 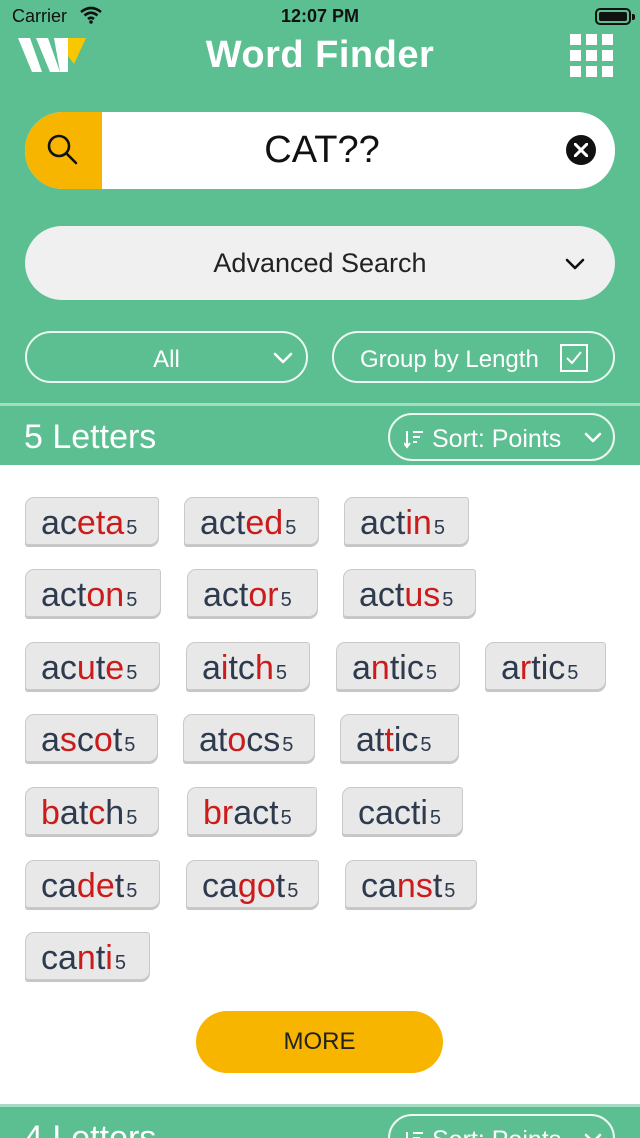 What do you see at coordinates (252, 593) in the screenshot?
I see `word-chip: actor 5` at bounding box center [252, 593].